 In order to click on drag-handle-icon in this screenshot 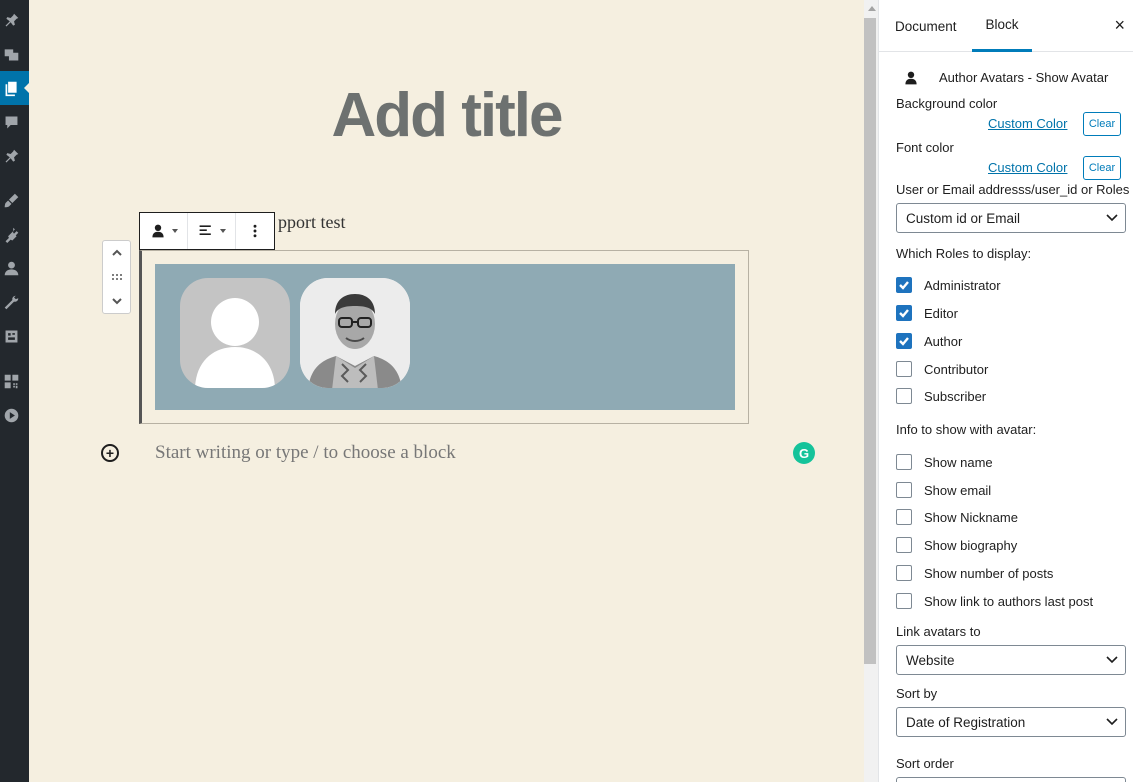, I will do `click(117, 277)`.